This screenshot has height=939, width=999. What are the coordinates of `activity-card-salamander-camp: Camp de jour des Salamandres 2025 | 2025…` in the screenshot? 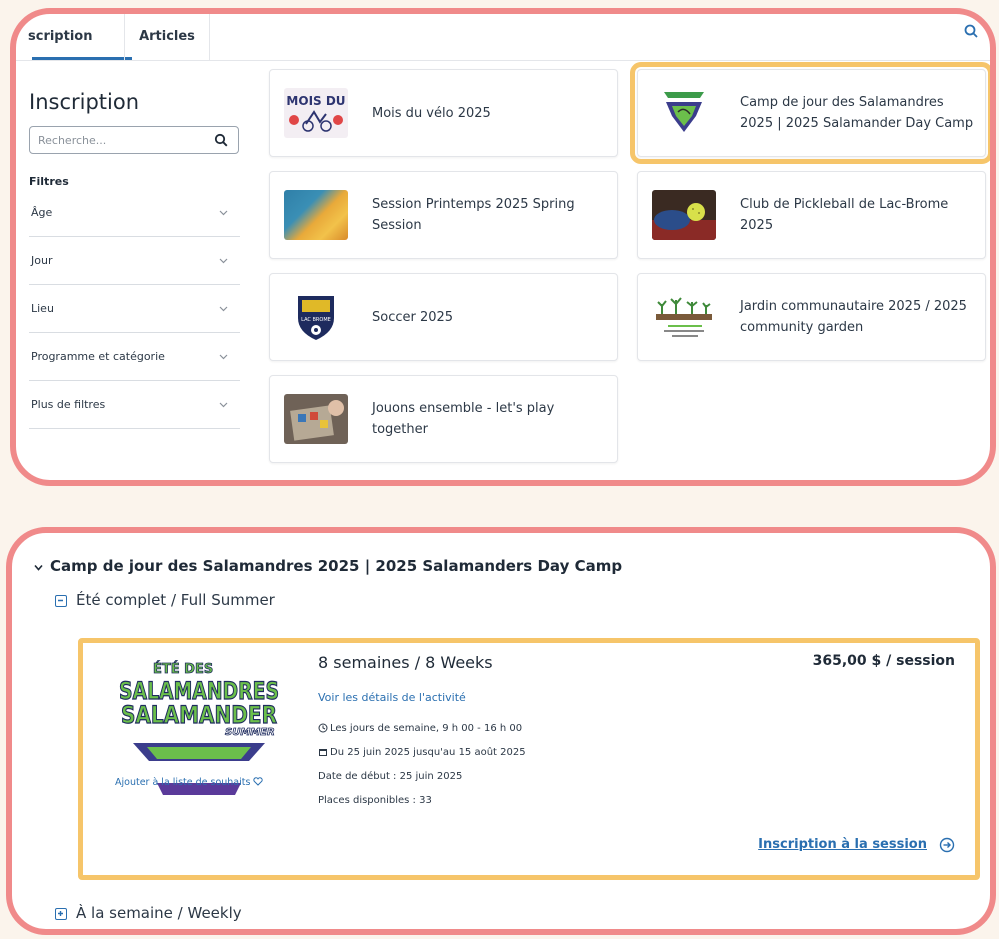 It's located at (810, 113).